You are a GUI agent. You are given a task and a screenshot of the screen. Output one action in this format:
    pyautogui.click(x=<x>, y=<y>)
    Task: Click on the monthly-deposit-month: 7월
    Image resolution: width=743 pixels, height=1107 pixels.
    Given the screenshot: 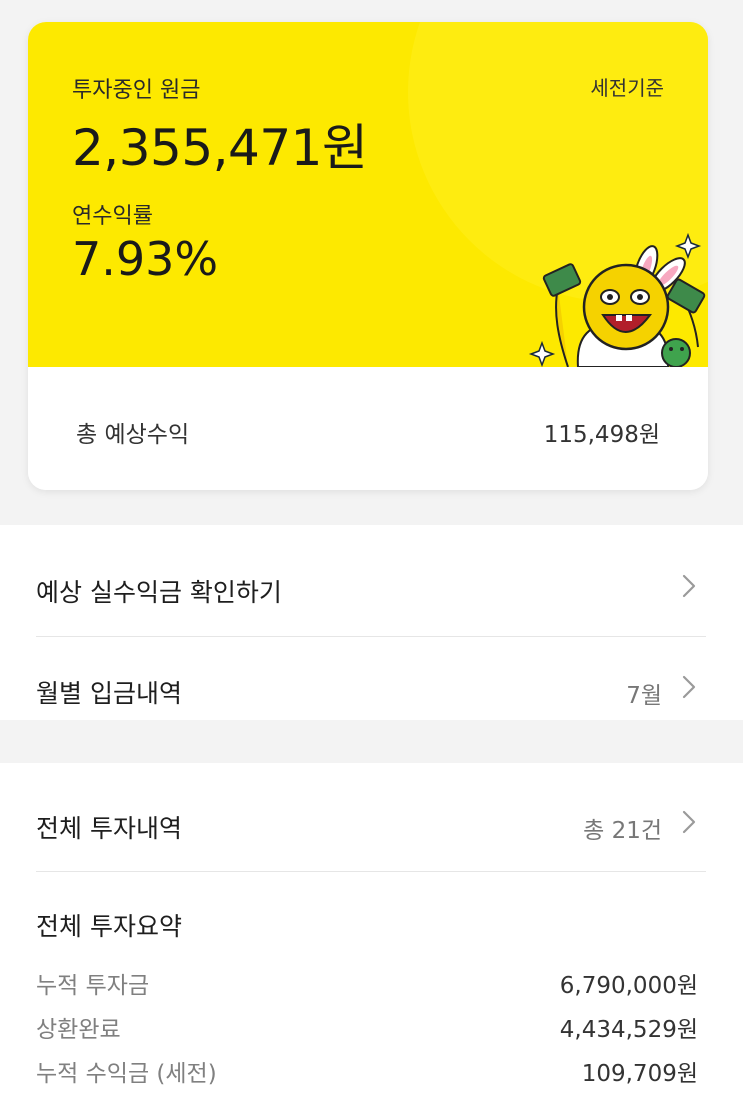 What is the action you would take?
    pyautogui.click(x=644, y=696)
    